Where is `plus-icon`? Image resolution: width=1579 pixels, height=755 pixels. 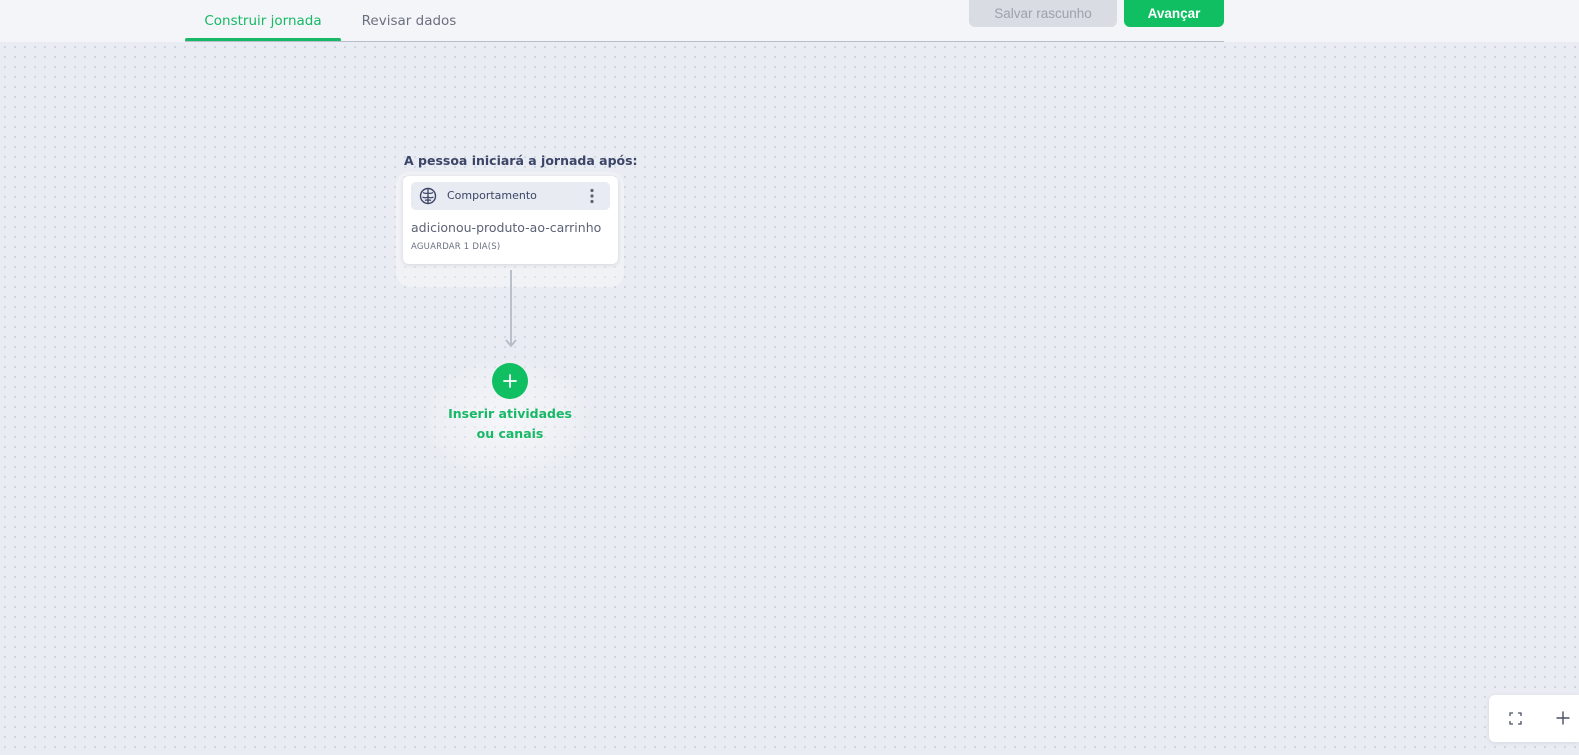 plus-icon is located at coordinates (510, 381).